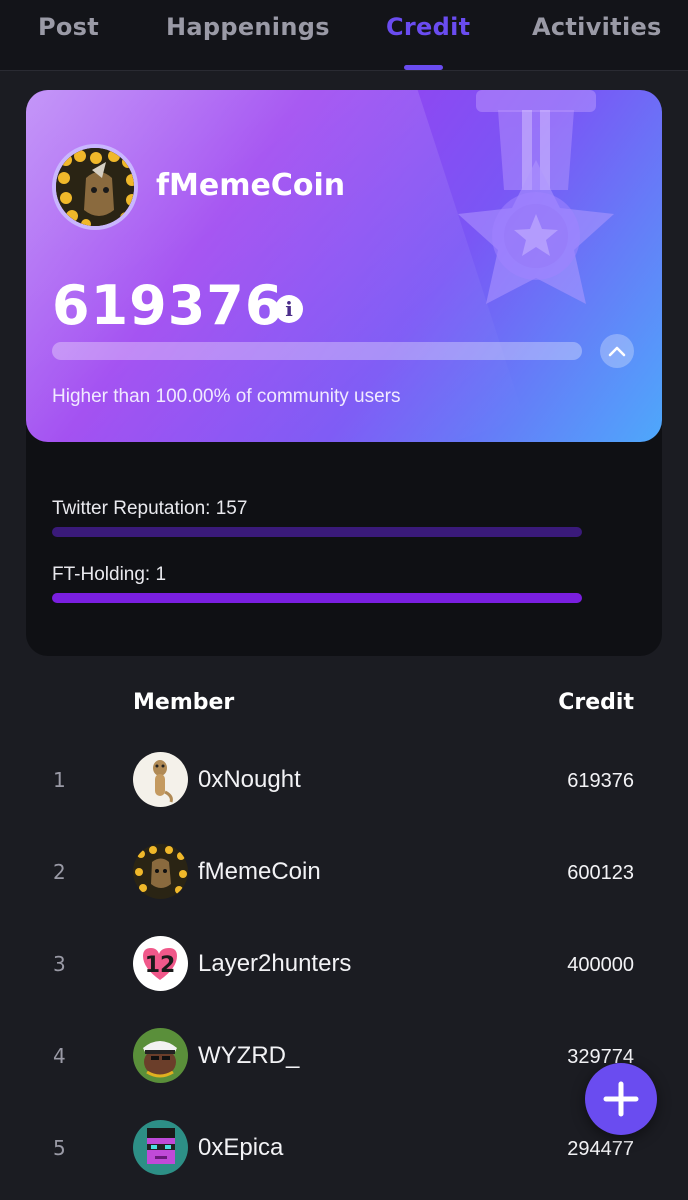  Describe the element at coordinates (344, 35) in the screenshot. I see `tab-bar: Post Happenings Credit Activities` at that location.